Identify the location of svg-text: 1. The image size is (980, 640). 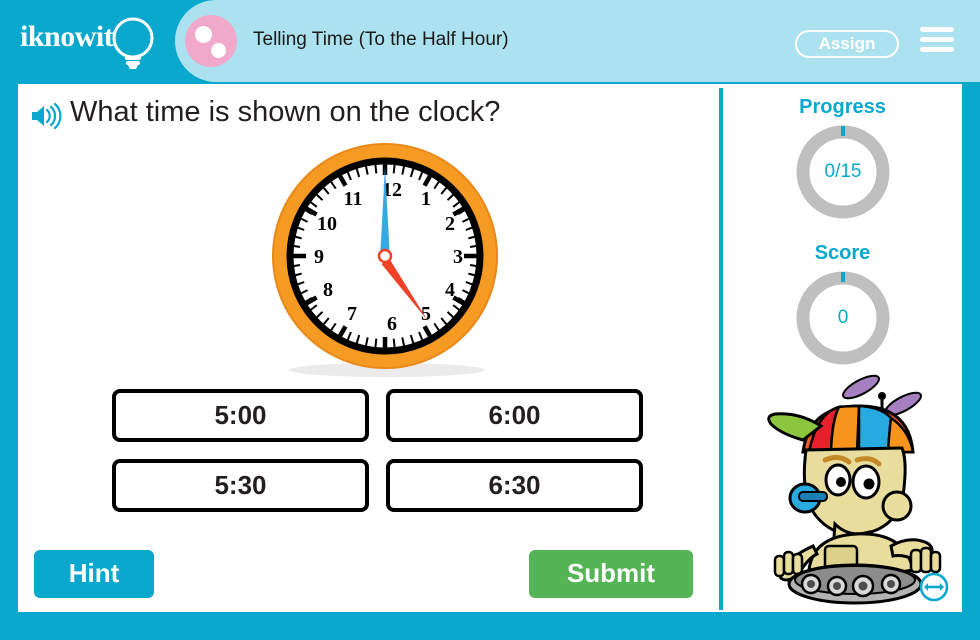
(426, 199).